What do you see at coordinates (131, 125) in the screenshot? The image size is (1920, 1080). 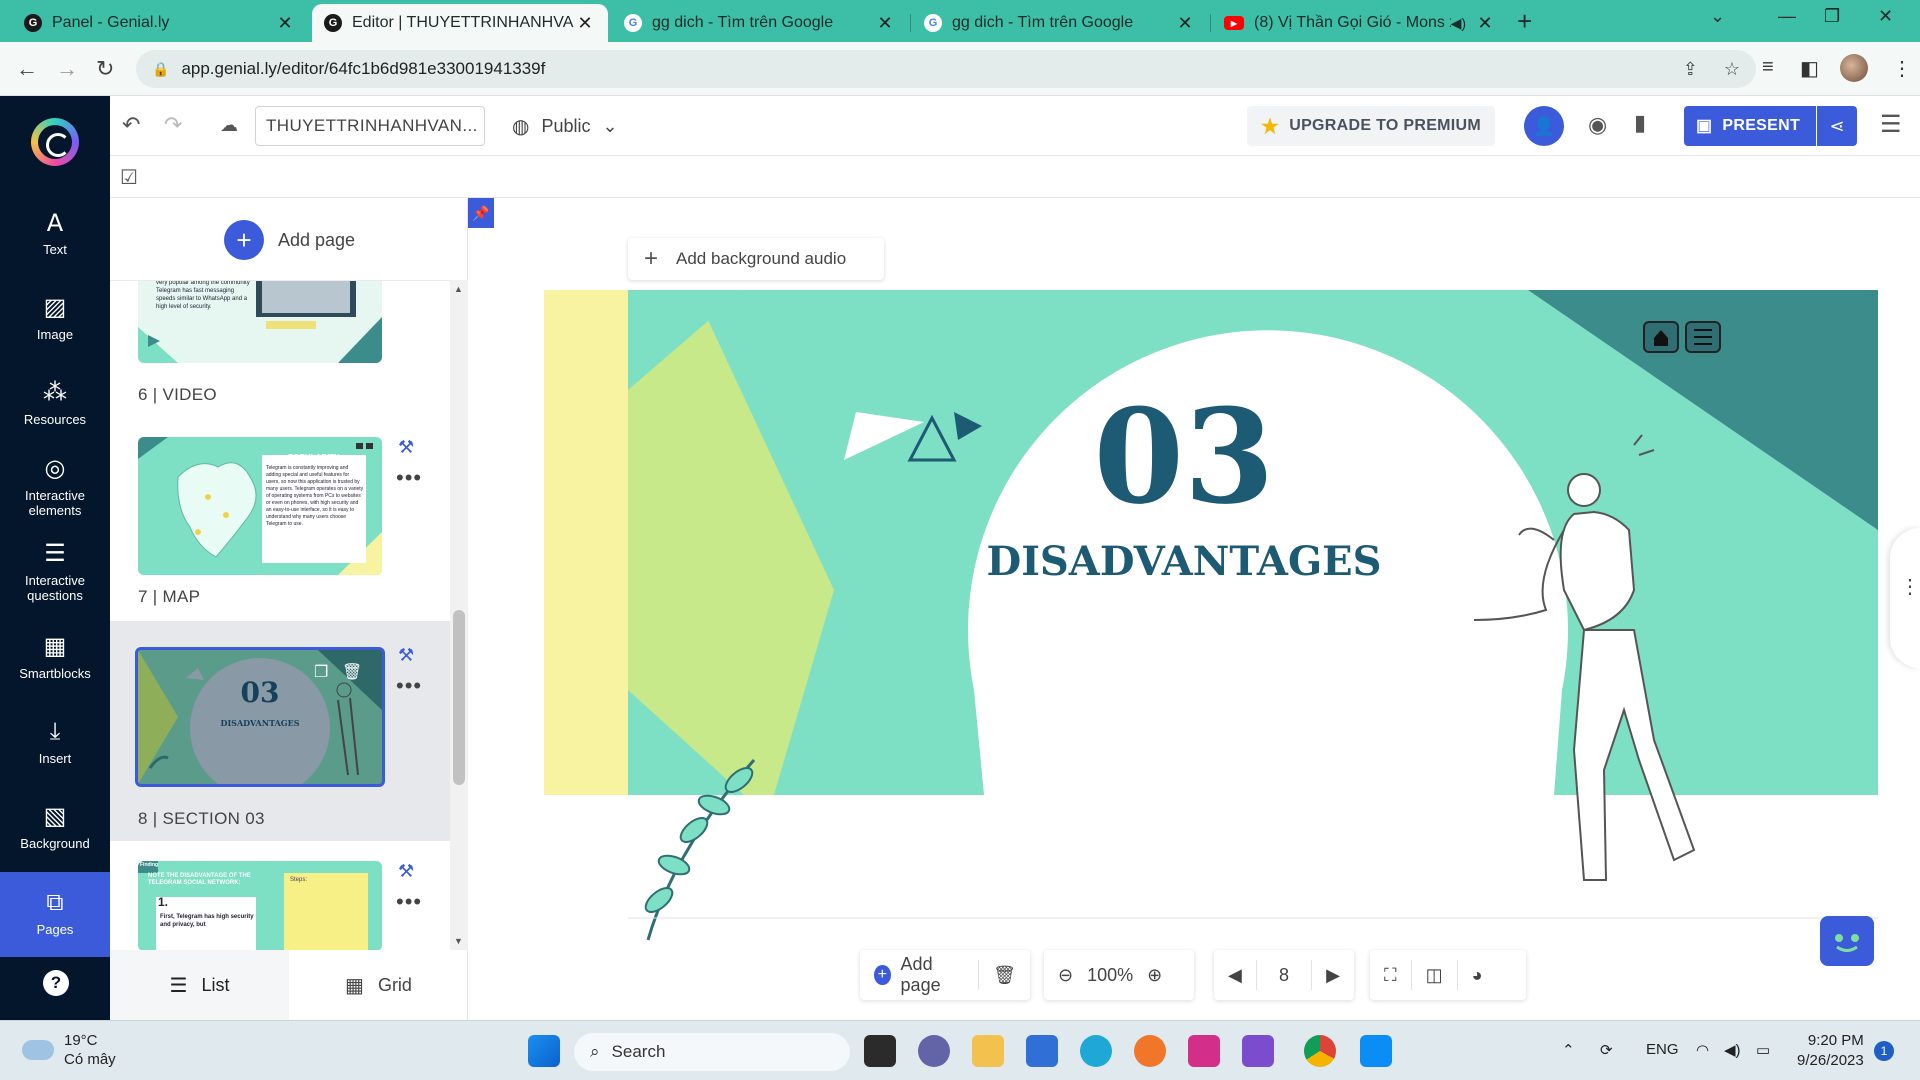 I see `undo-icon: ↶` at bounding box center [131, 125].